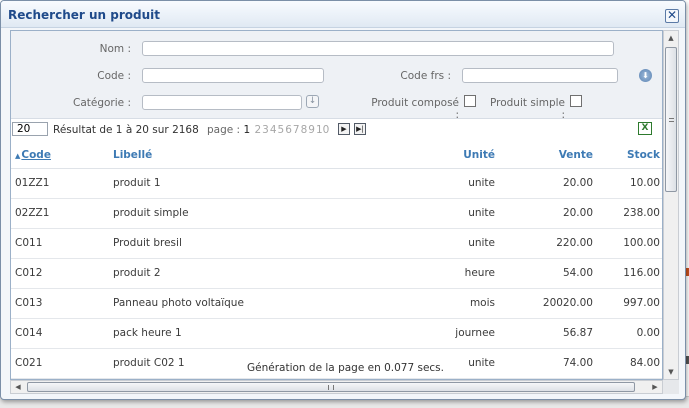 The height and width of the screenshot is (408, 689). What do you see at coordinates (311, 130) in the screenshot?
I see `page-link: 9` at bounding box center [311, 130].